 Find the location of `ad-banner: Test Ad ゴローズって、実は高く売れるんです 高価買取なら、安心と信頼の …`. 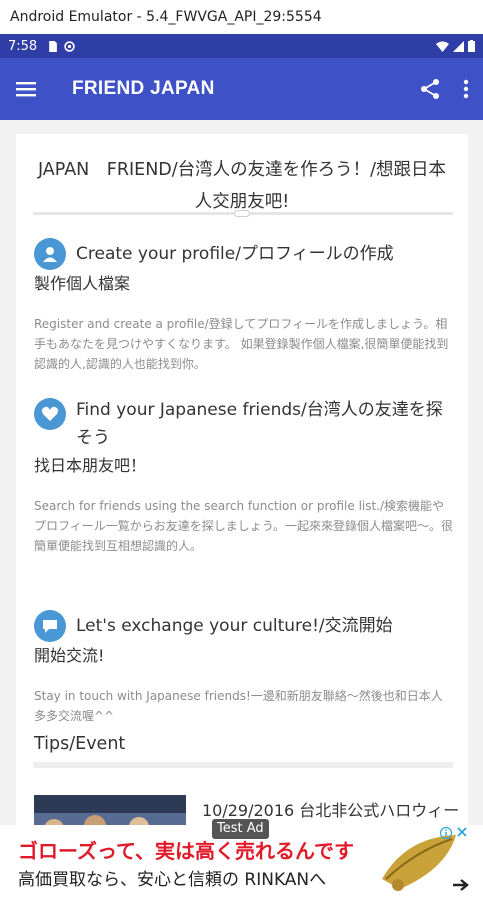

ad-banner: Test Ad ゴローズって、実は高く売れるんです 高価買取なら、安心と信頼の … is located at coordinates (241, 859).